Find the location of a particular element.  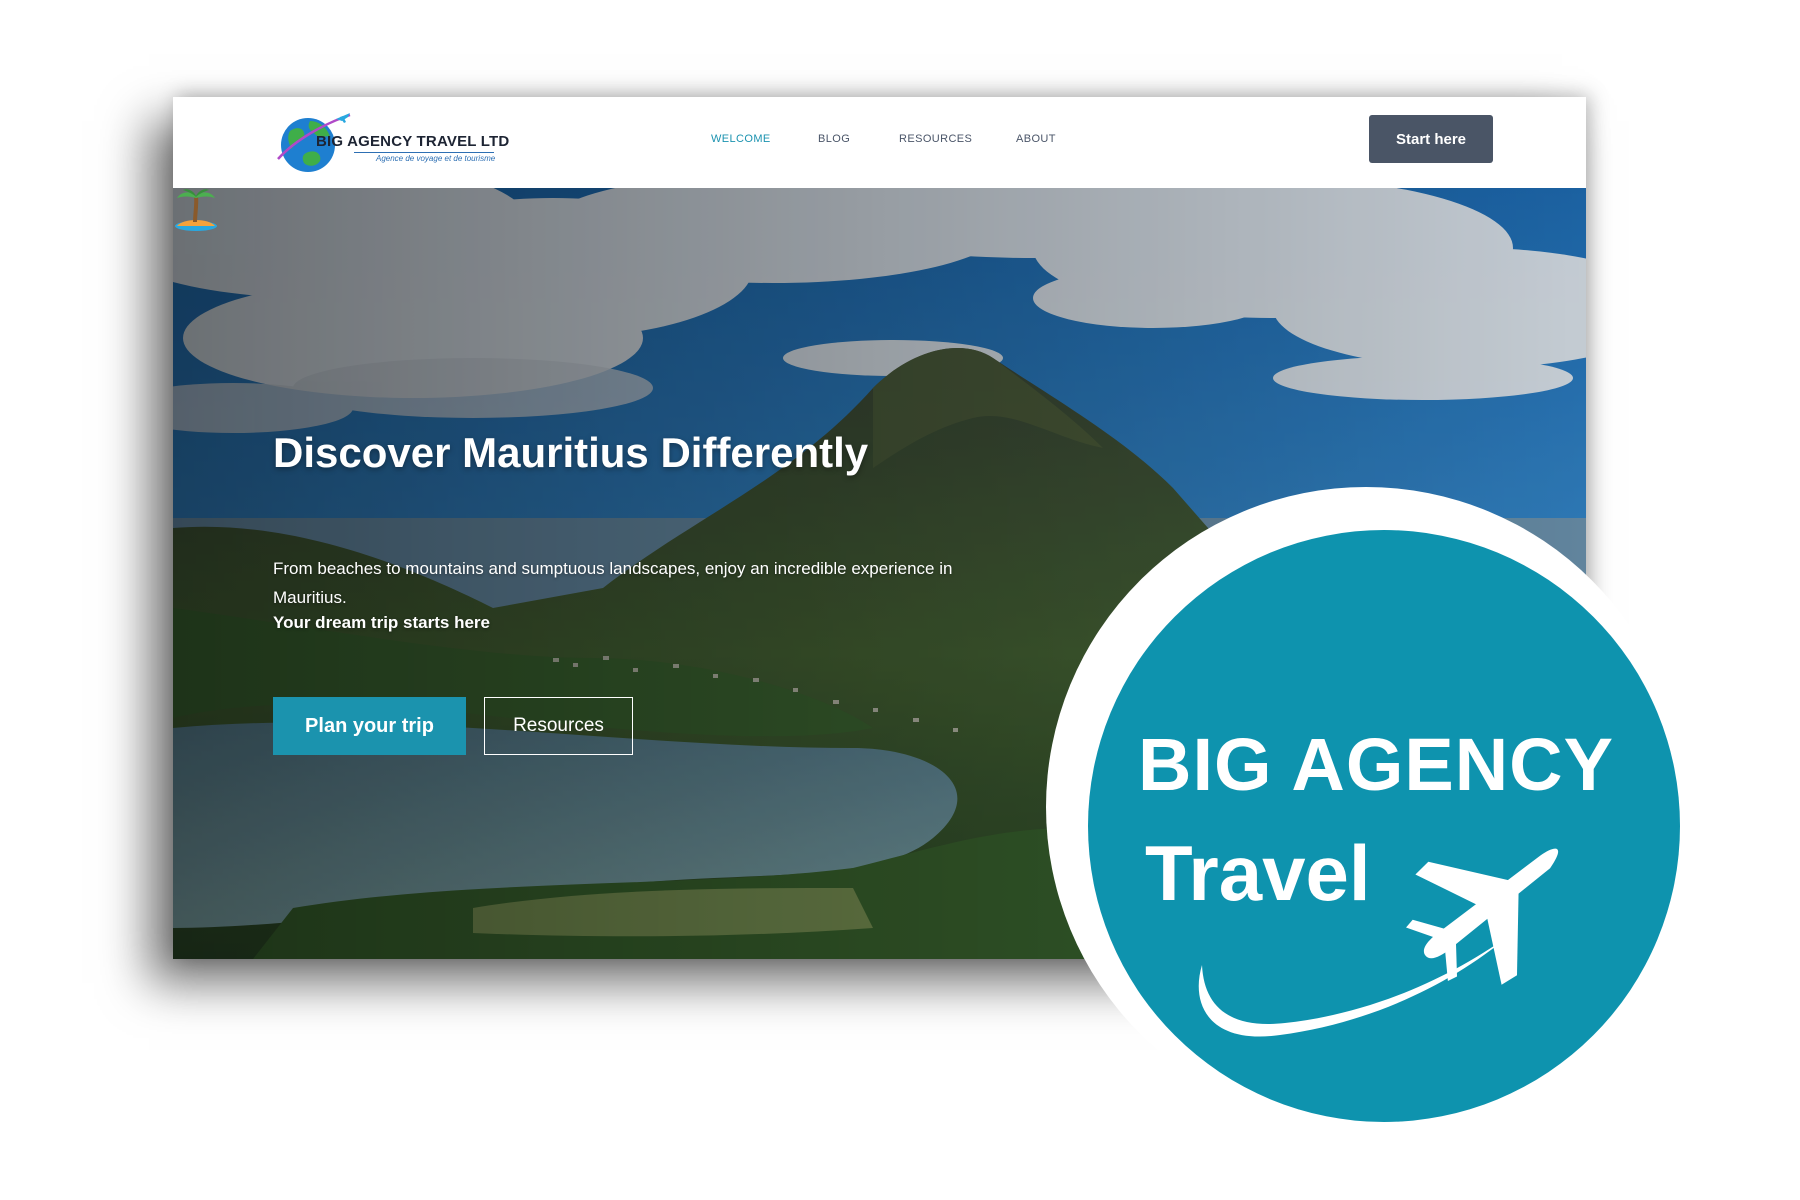

hero-title: Discover Mauritius Differently is located at coordinates (571, 452).